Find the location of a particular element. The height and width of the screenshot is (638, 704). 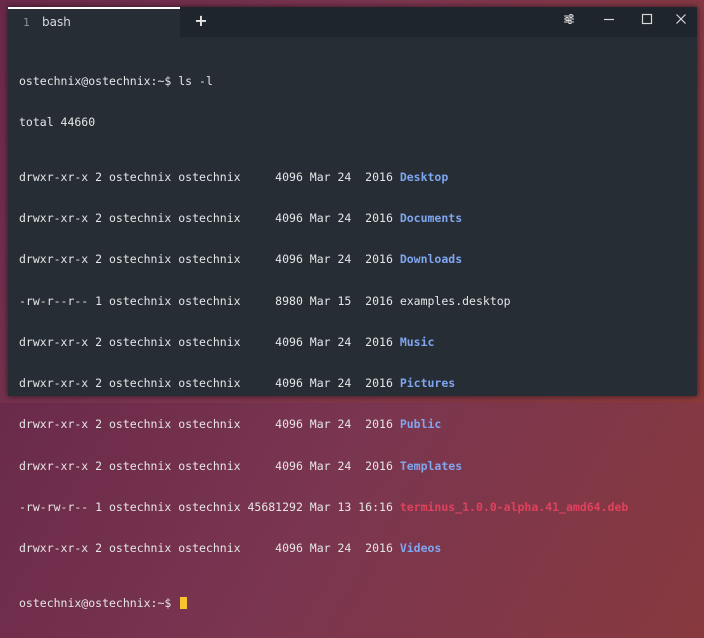

command-text: ls -l is located at coordinates (192, 80).